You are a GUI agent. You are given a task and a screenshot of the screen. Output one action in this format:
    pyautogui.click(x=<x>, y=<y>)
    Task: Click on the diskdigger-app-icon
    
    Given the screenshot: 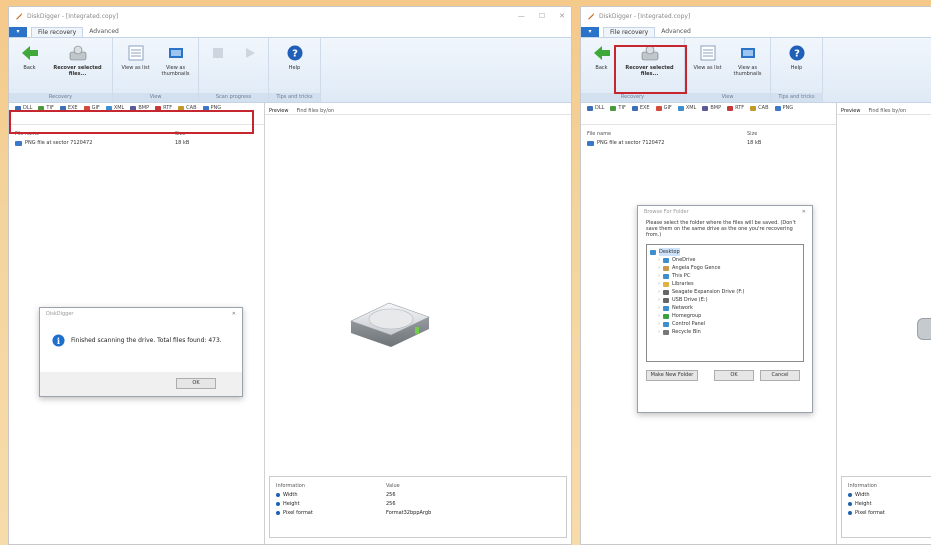 What is the action you would take?
    pyautogui.click(x=591, y=16)
    